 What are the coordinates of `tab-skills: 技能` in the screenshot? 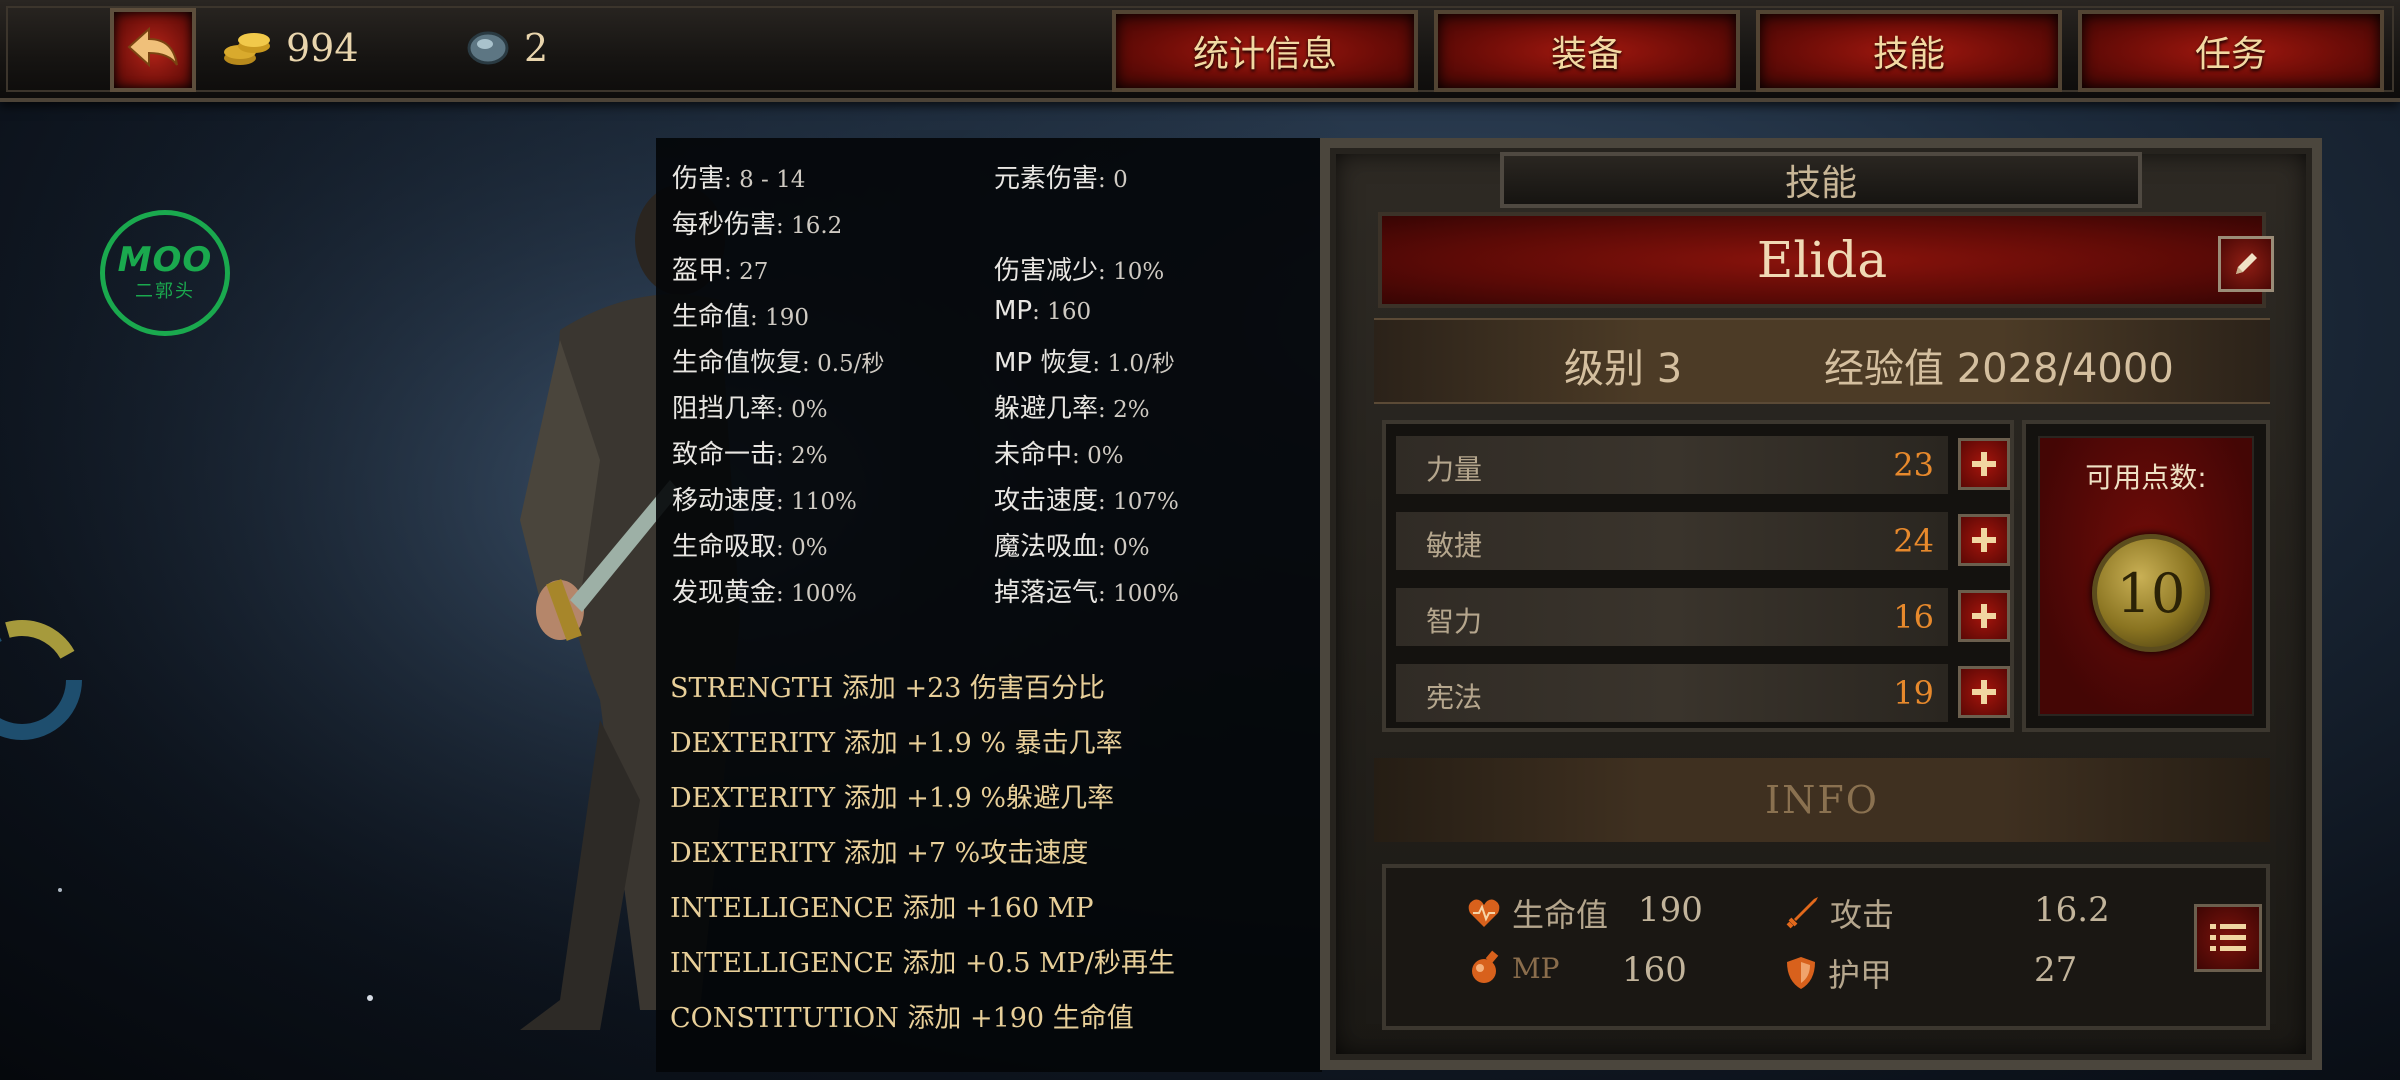 It's located at (1909, 51).